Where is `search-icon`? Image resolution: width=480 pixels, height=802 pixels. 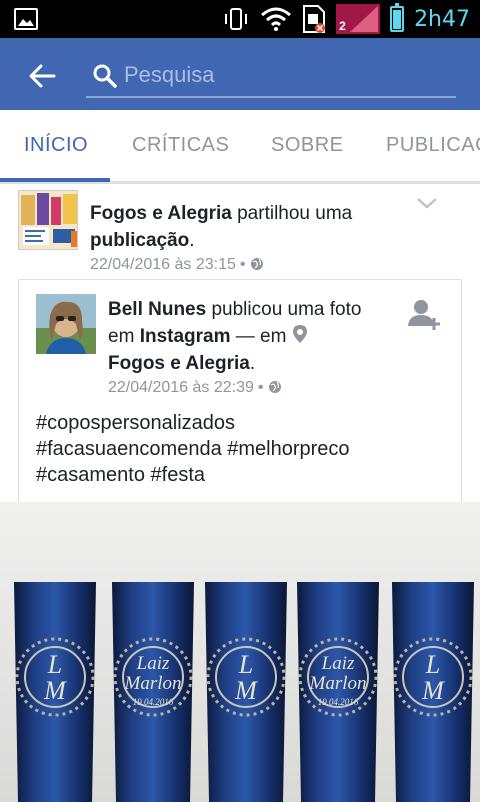
search-icon is located at coordinates (105, 76).